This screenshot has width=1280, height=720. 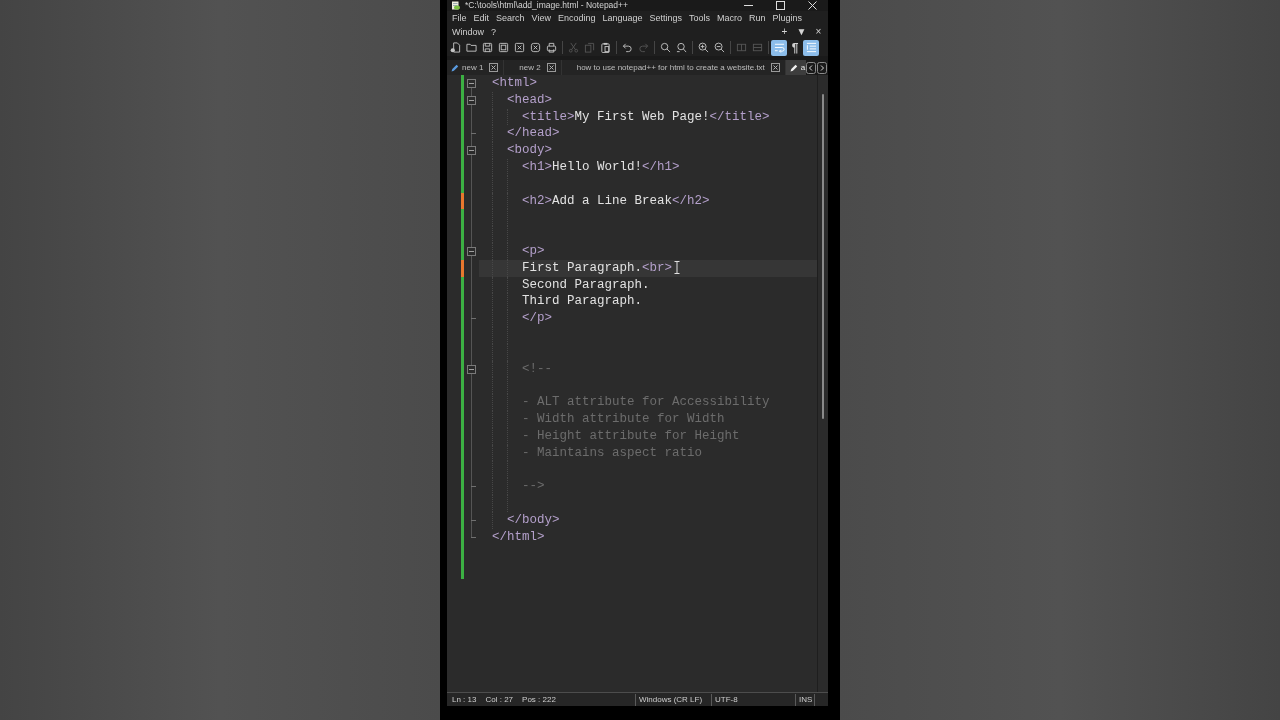 I want to click on code-line: <body>, so click(x=529, y=150).